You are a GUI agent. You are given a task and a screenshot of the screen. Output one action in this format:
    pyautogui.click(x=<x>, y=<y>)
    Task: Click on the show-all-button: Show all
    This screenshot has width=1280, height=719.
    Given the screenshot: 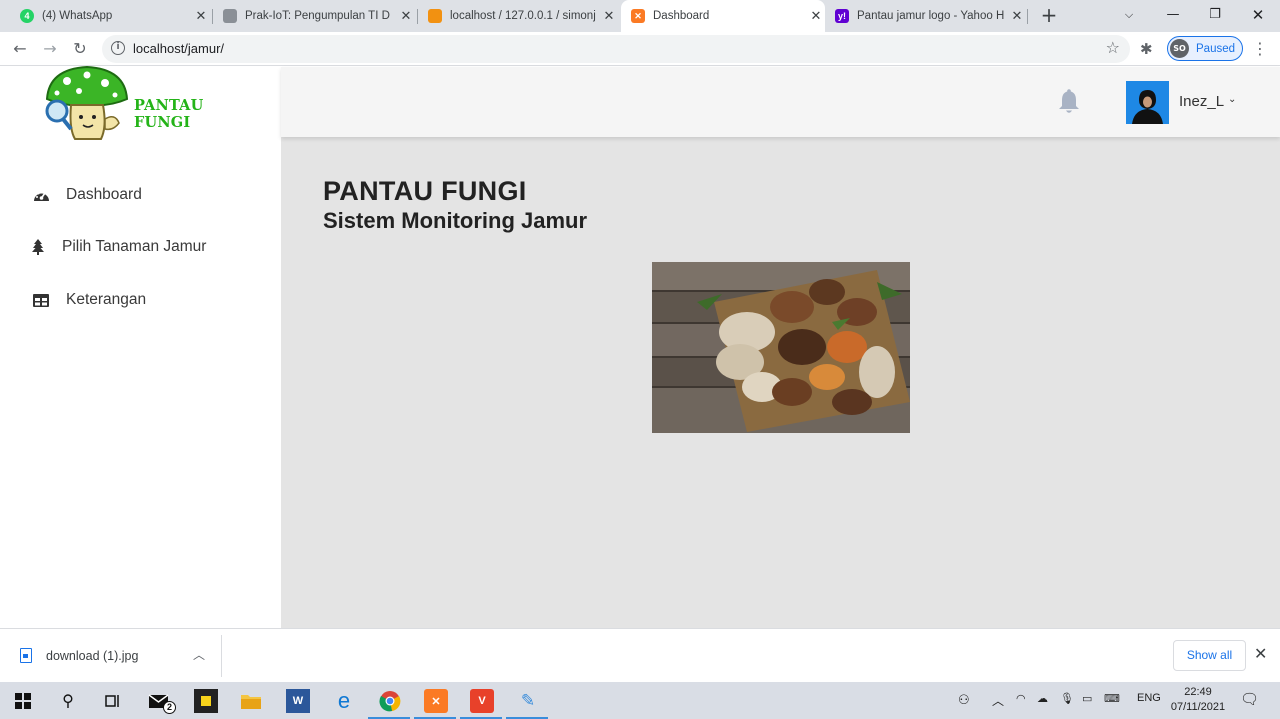 What is the action you would take?
    pyautogui.click(x=1209, y=655)
    